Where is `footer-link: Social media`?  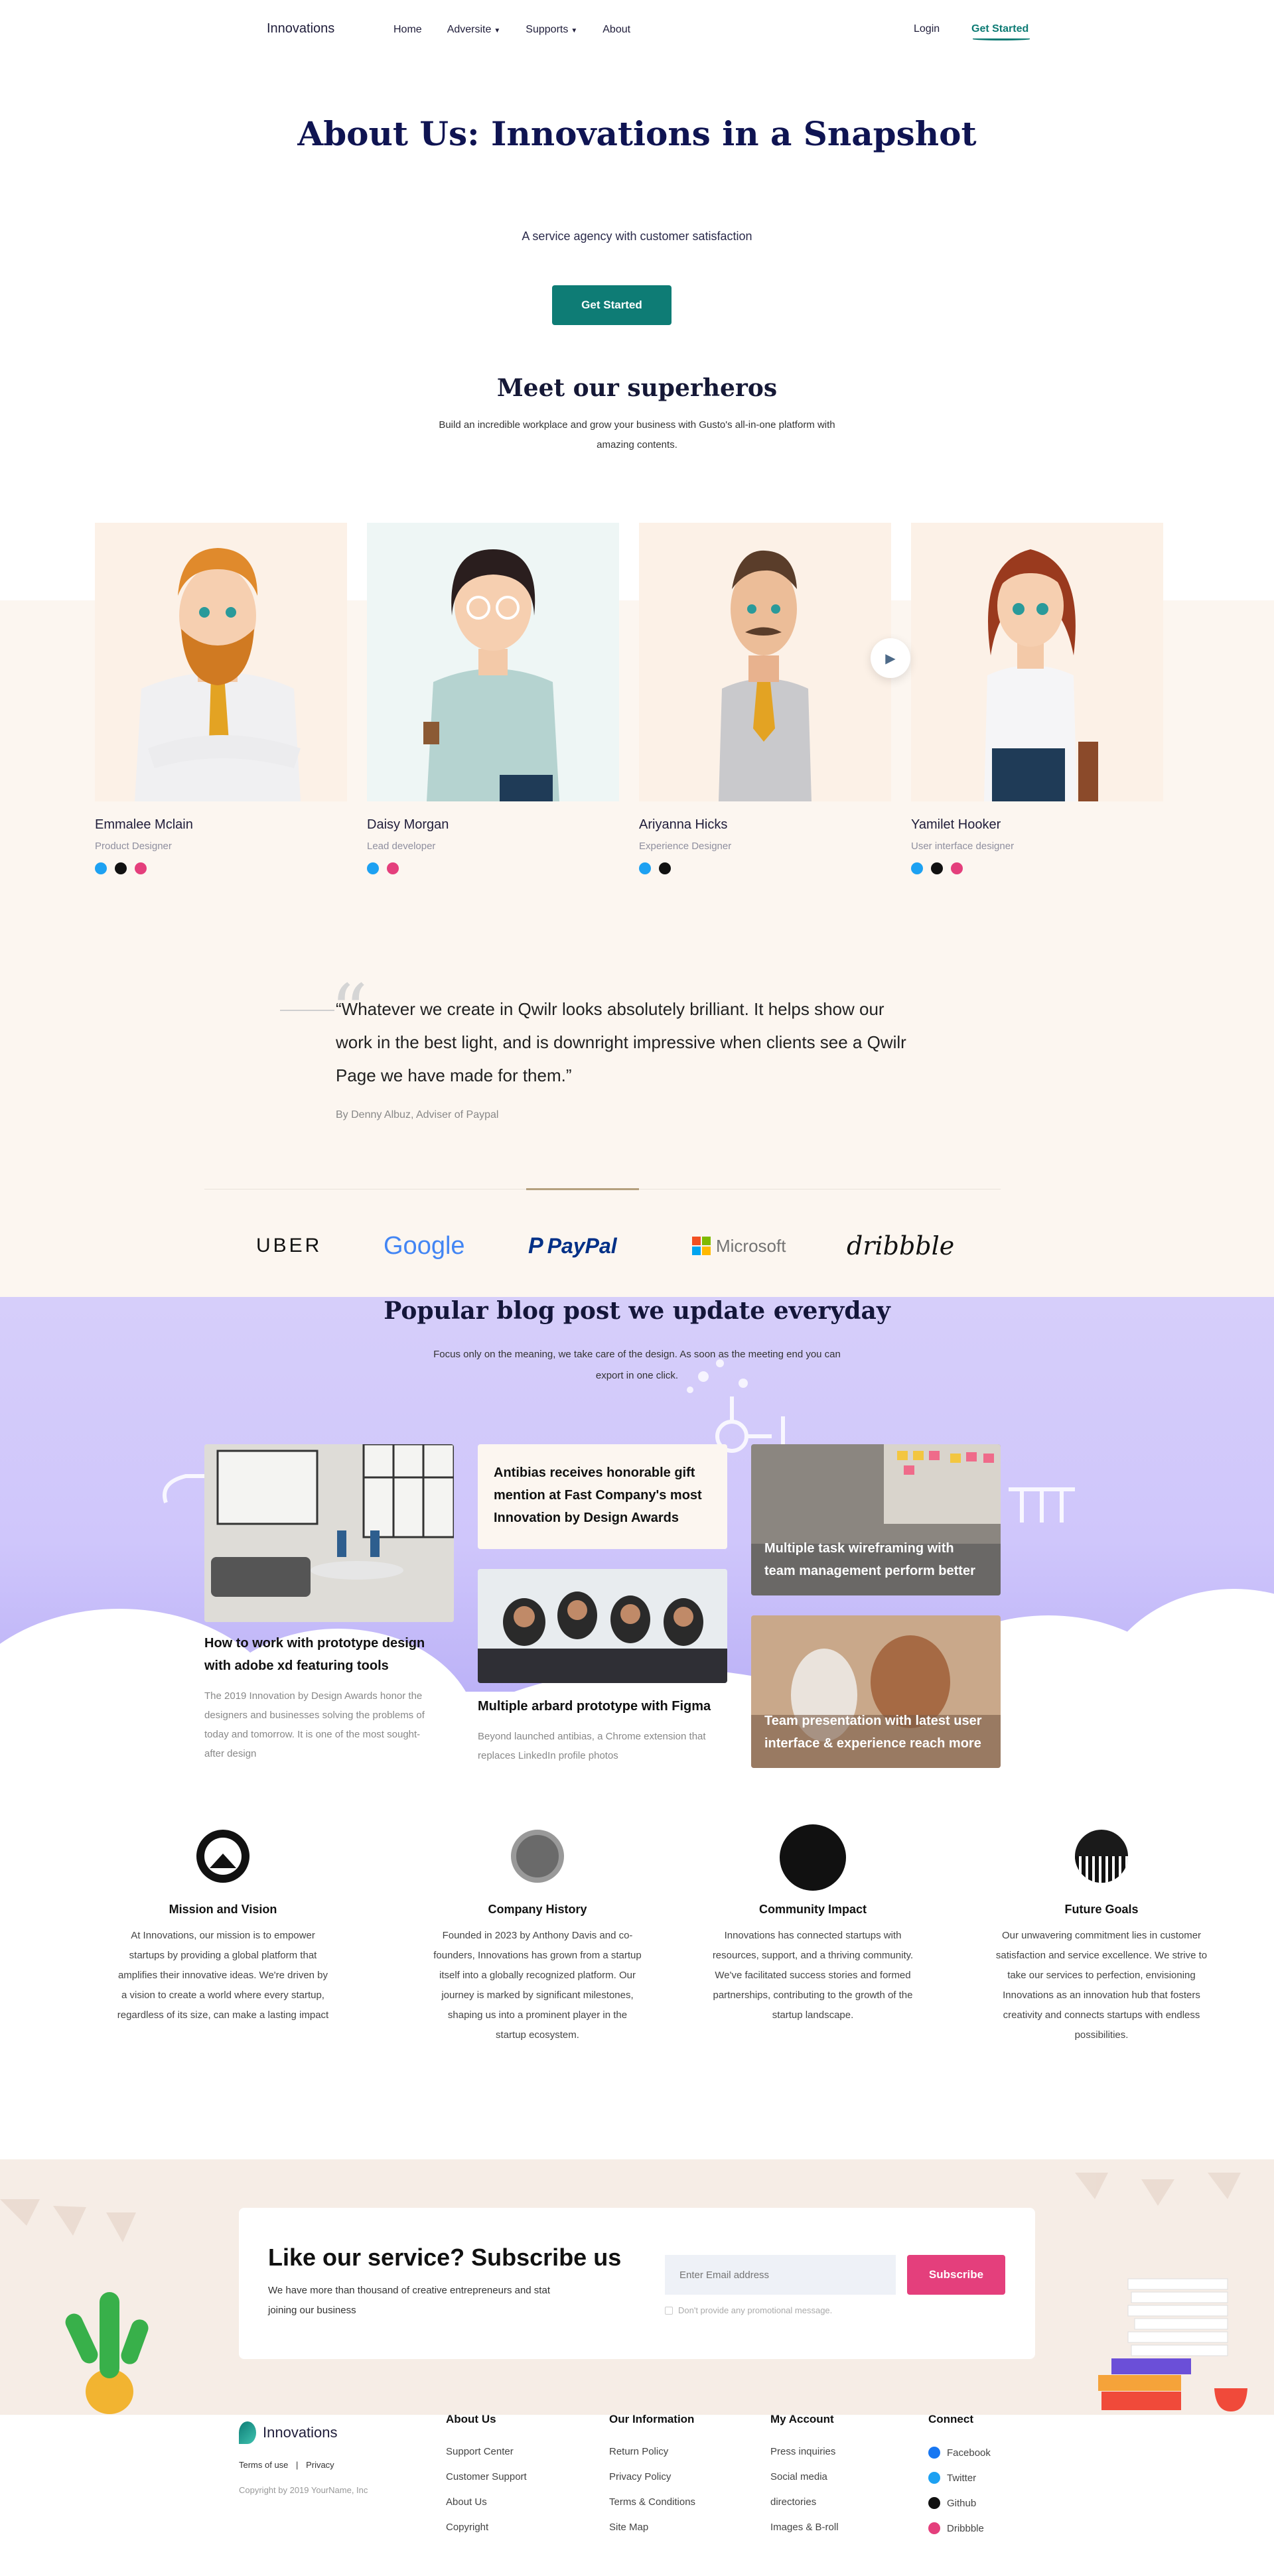
footer-link: Social media is located at coordinates (805, 2477).